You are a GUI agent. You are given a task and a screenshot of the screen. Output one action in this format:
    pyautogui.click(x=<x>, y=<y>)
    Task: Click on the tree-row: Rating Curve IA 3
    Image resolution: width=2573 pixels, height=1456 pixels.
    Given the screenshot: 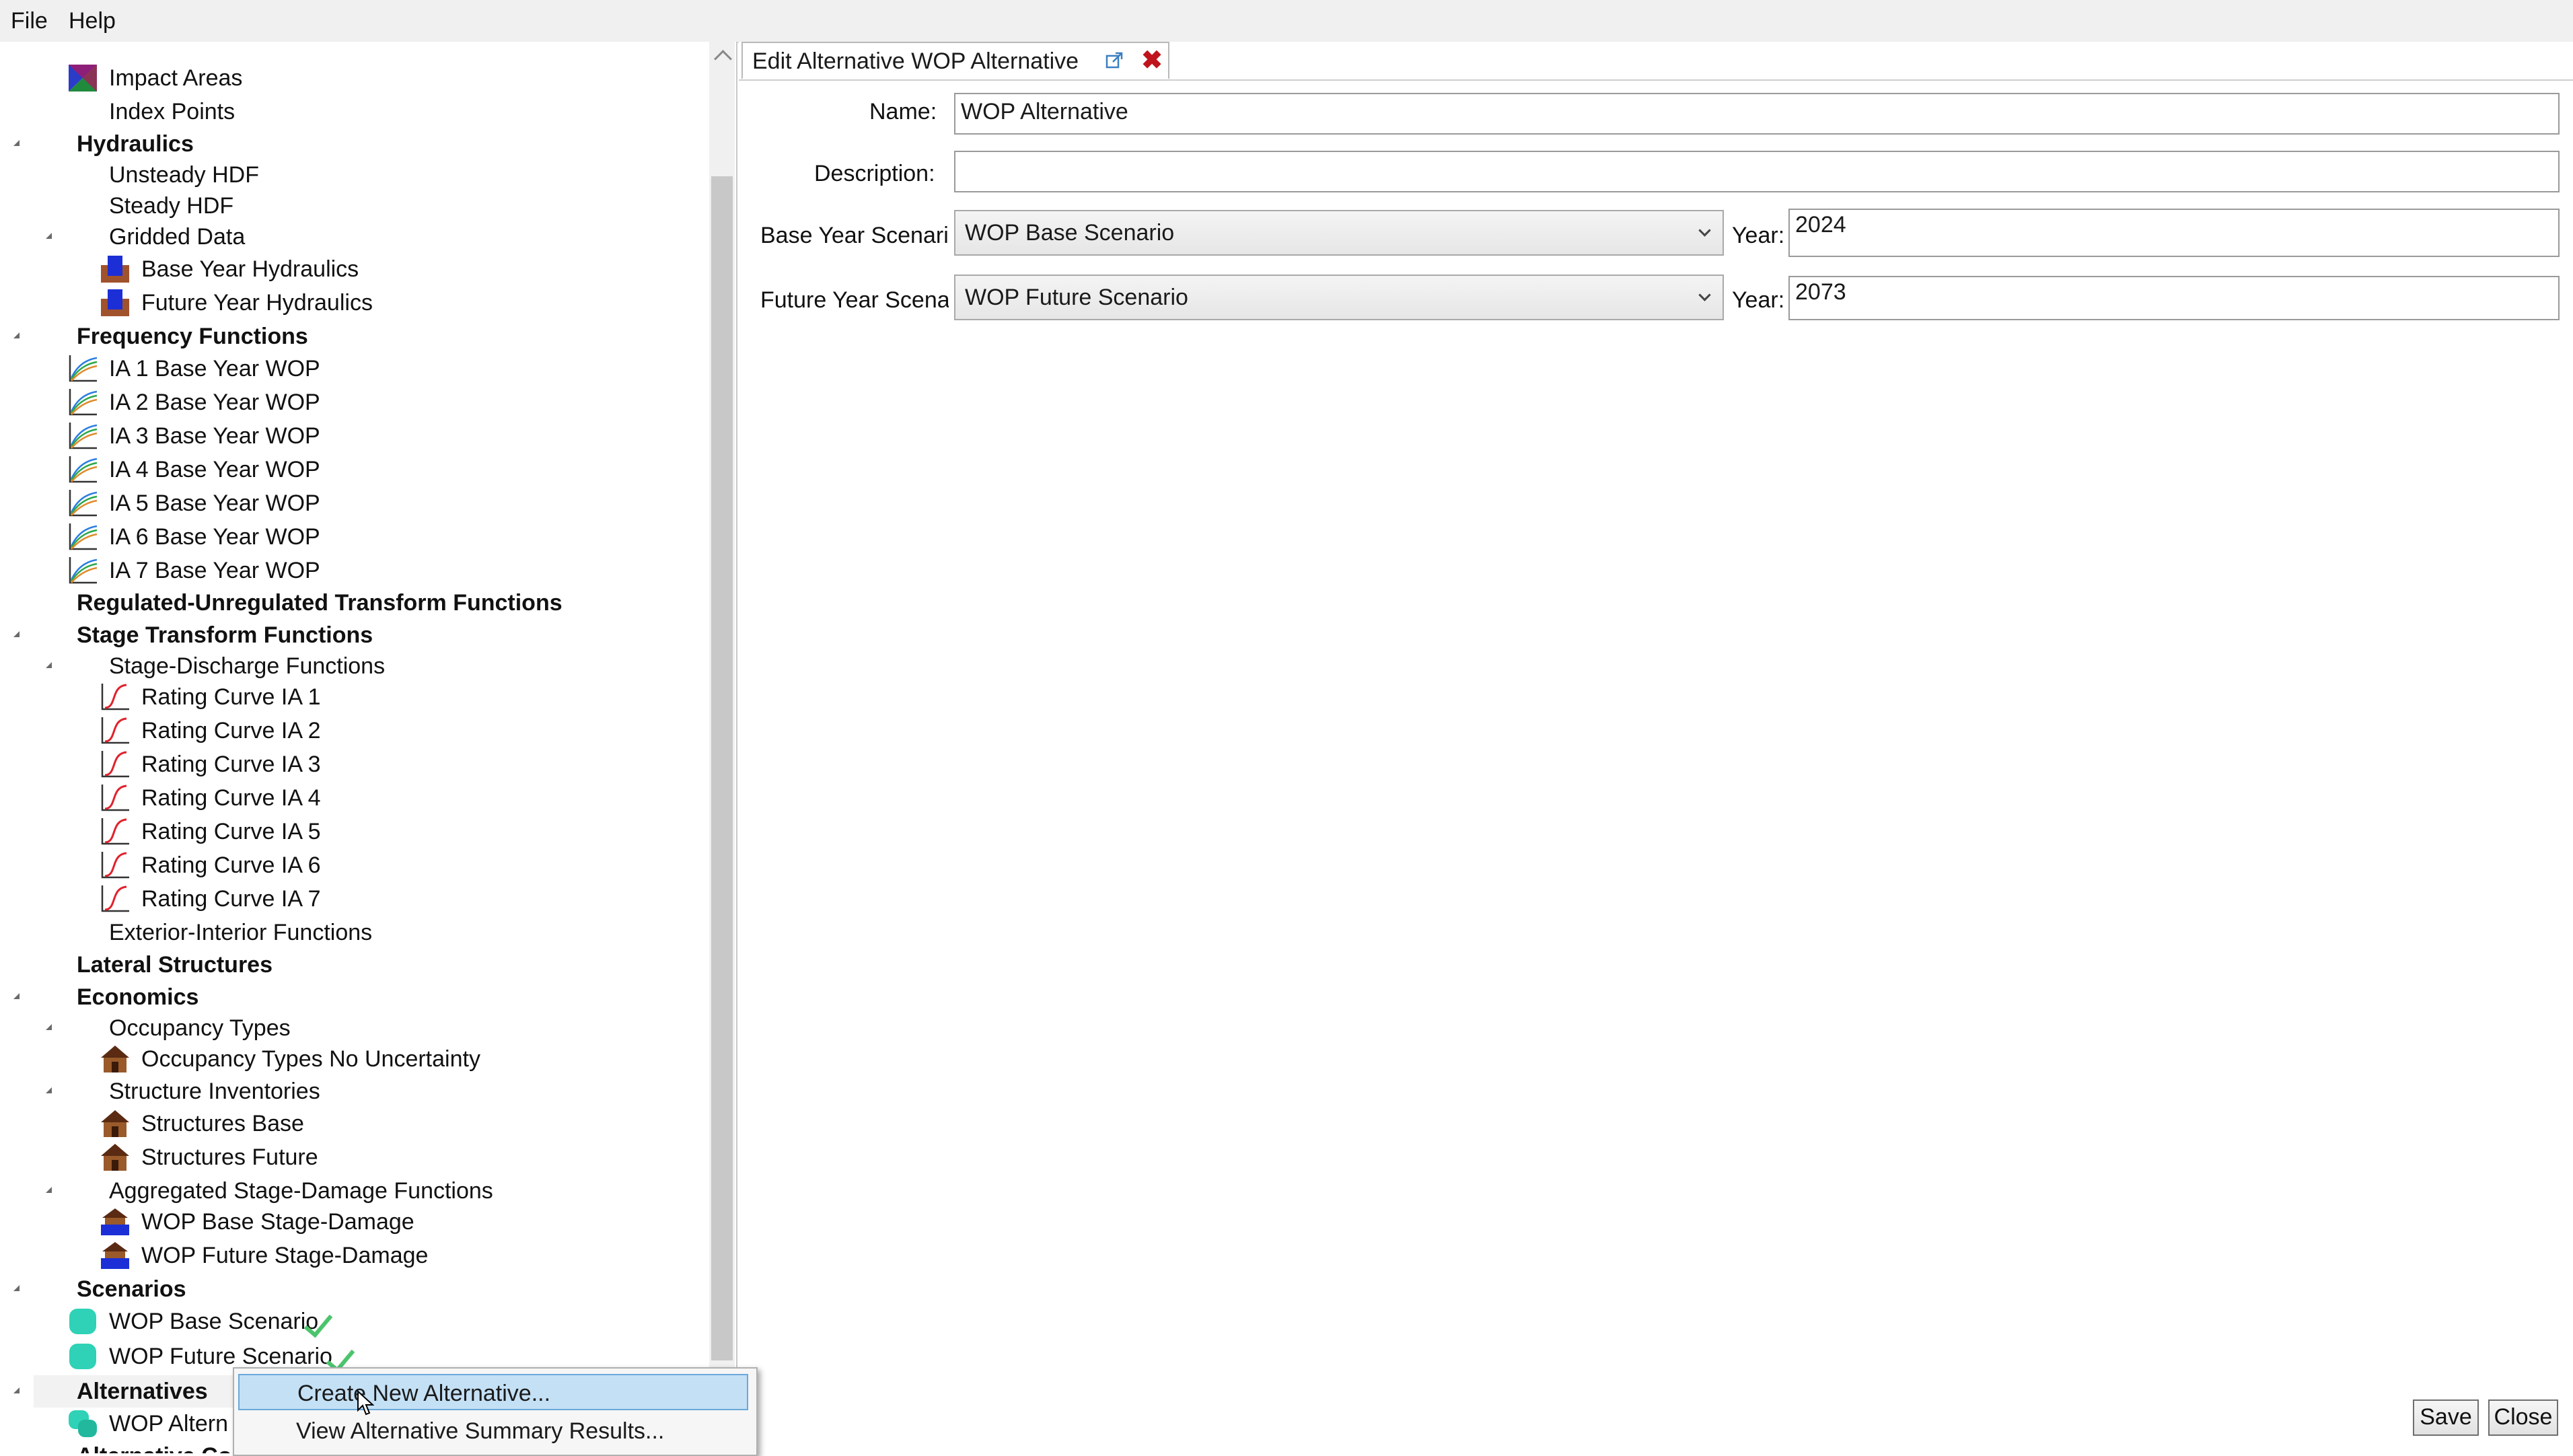 What is the action you would take?
    pyautogui.click(x=353, y=764)
    